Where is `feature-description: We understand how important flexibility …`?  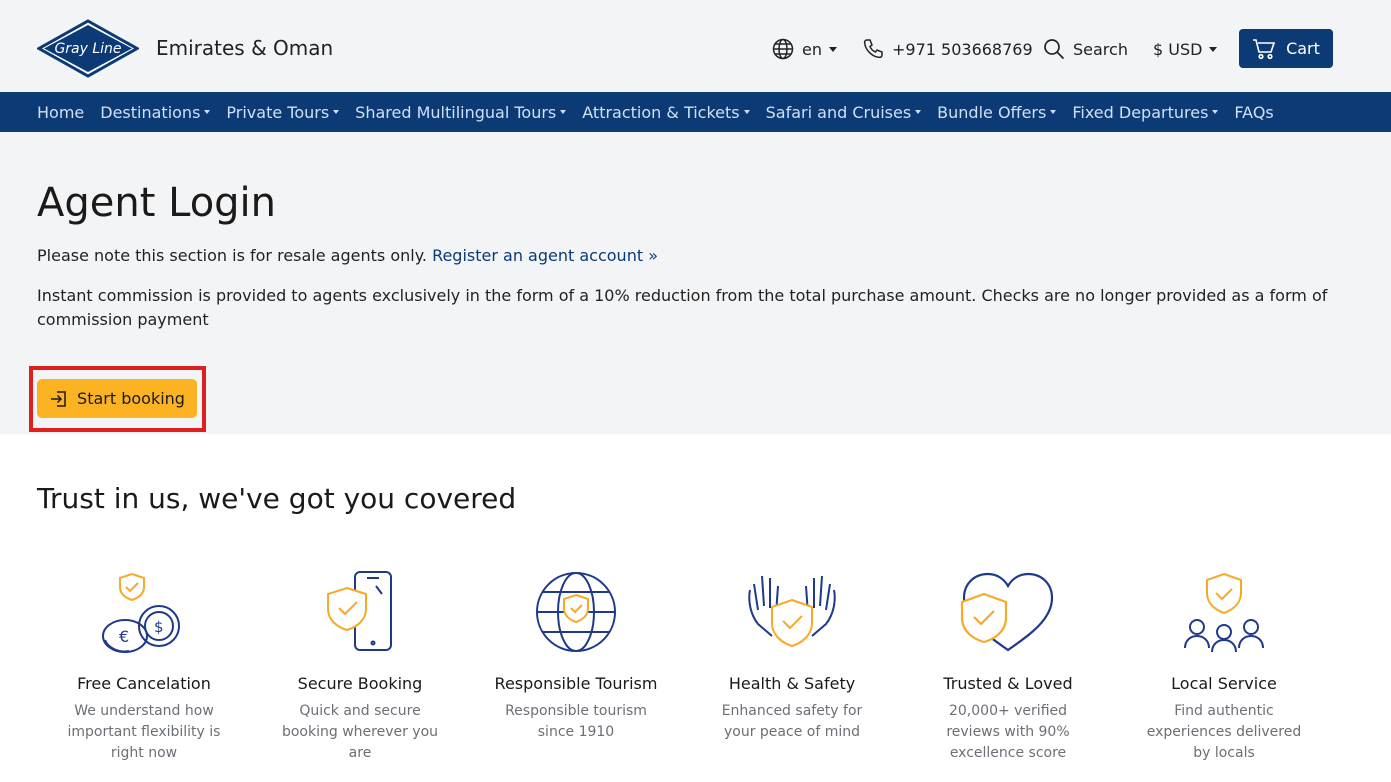 feature-description: We understand how important flexibility … is located at coordinates (144, 732).